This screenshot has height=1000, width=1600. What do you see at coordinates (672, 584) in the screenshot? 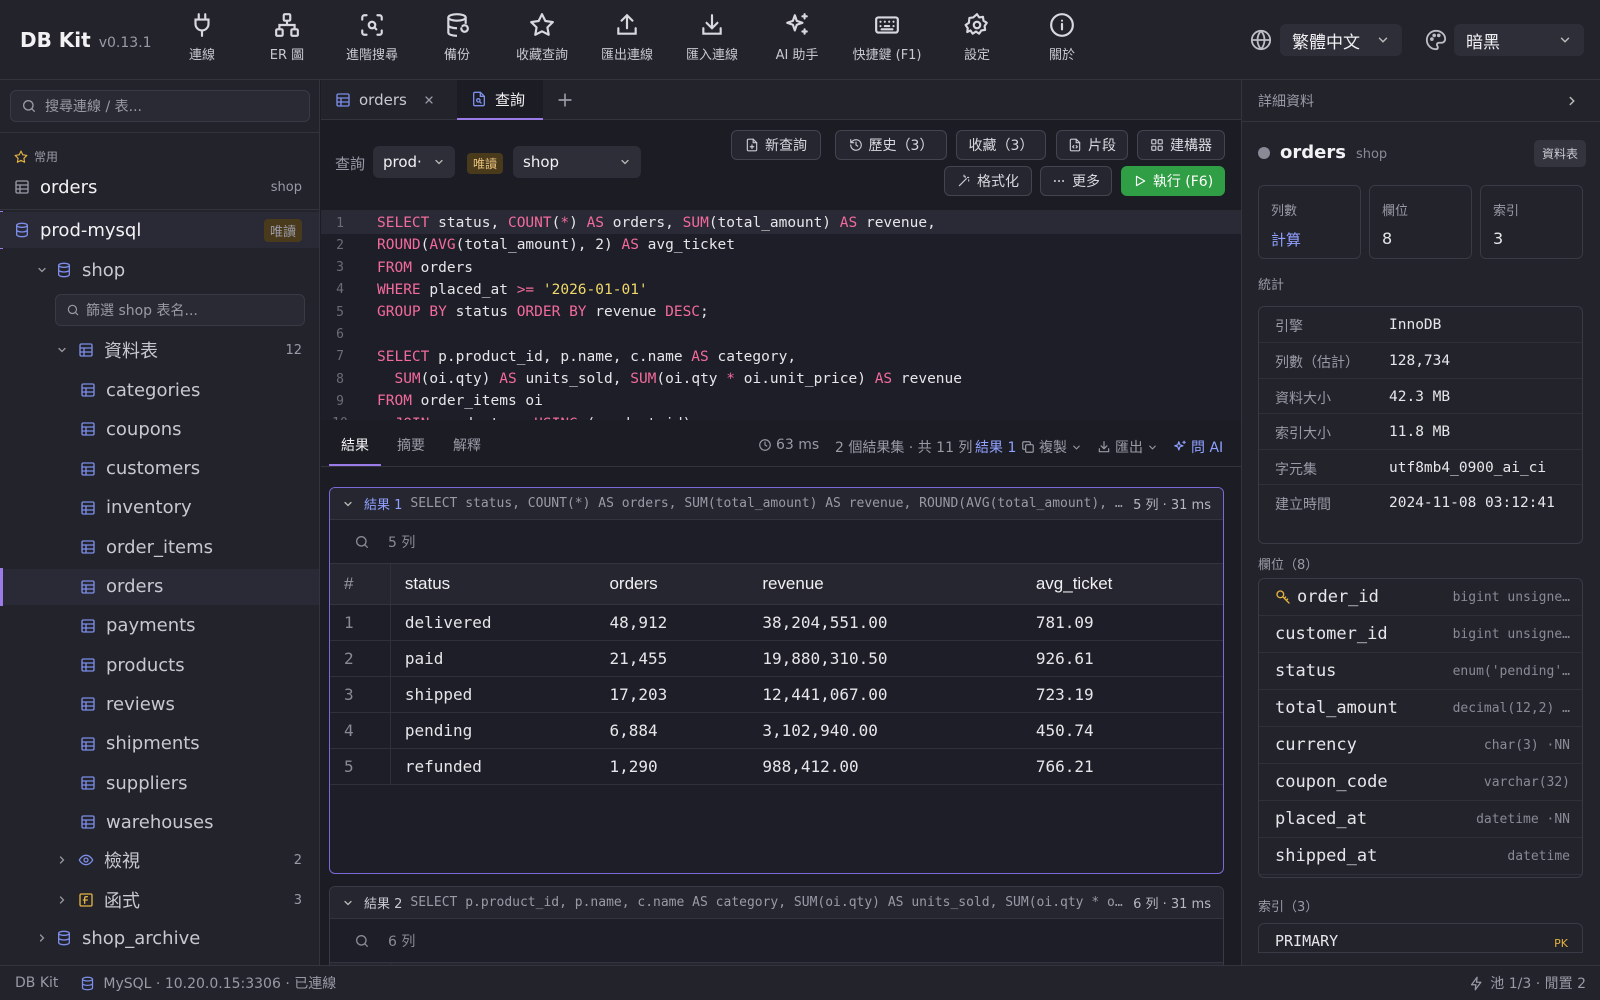
I see `column-header: orders` at bounding box center [672, 584].